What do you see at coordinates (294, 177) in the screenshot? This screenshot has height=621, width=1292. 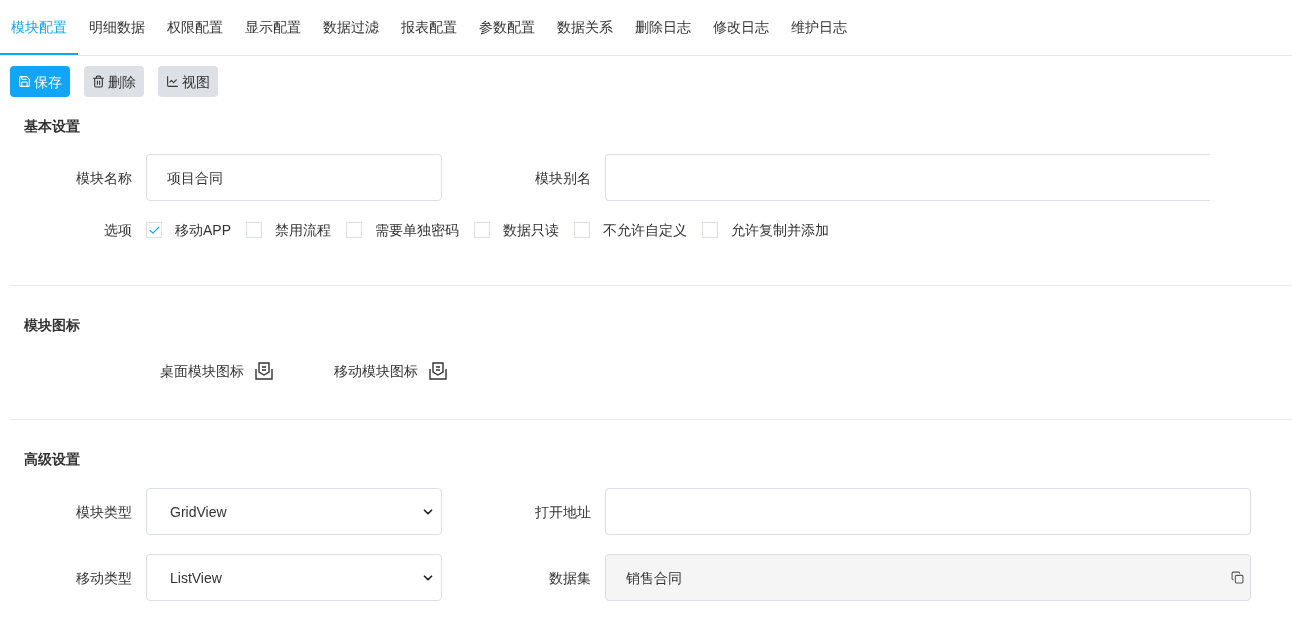 I see `input-field: 项目合同` at bounding box center [294, 177].